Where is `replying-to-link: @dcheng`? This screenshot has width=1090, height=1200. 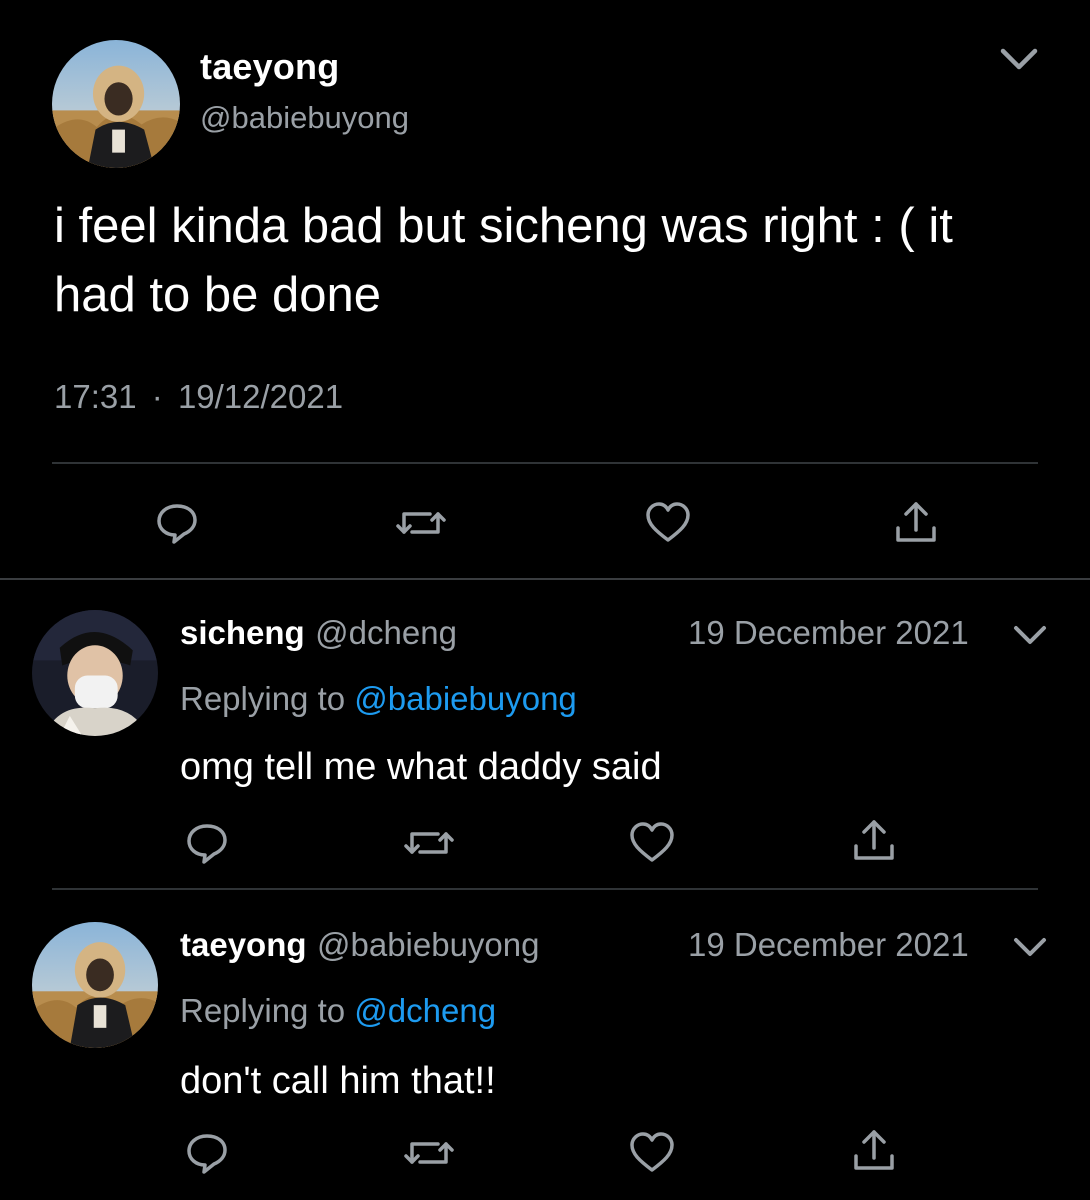 replying-to-link: @dcheng is located at coordinates (425, 1010).